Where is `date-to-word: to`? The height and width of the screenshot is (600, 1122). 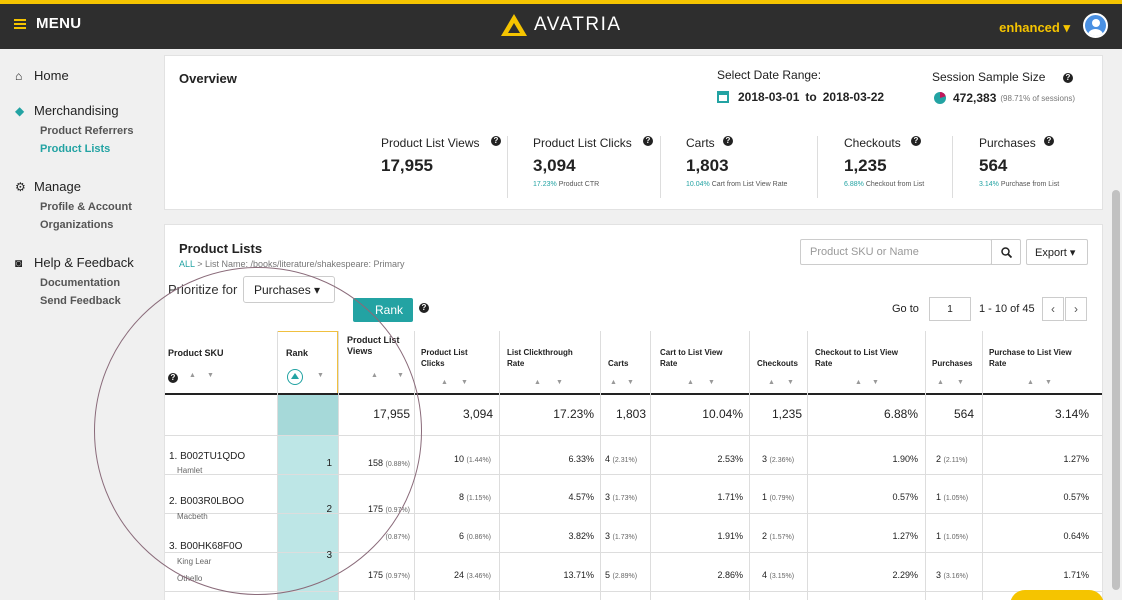
date-to-word: to is located at coordinates (811, 97).